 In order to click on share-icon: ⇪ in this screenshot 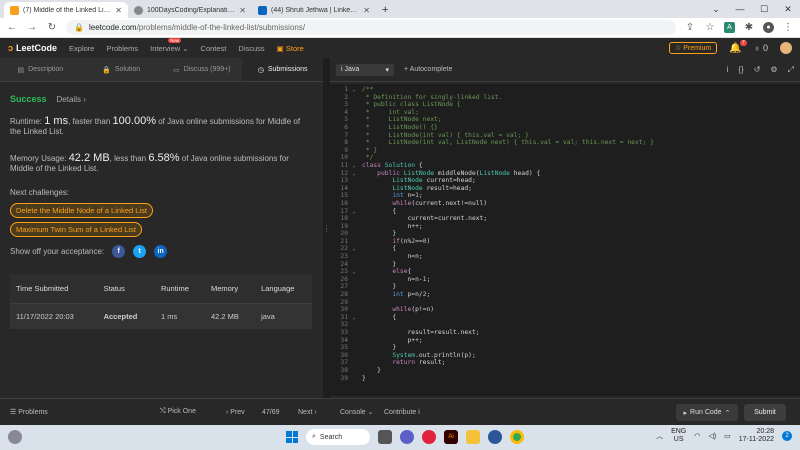, I will do `click(690, 27)`.